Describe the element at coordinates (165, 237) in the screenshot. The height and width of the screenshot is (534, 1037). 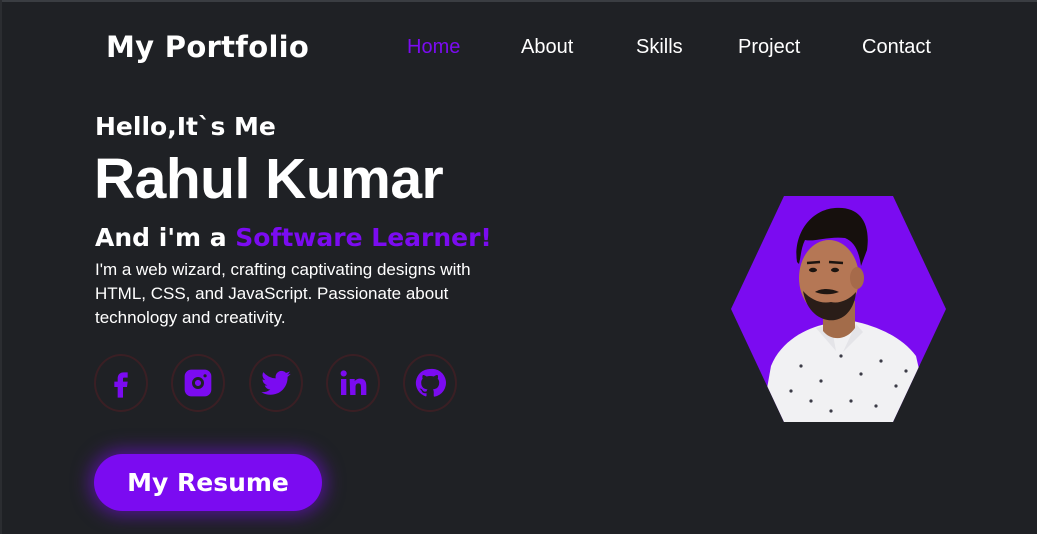
I see `hero-role-prefix: And i'm a` at that location.